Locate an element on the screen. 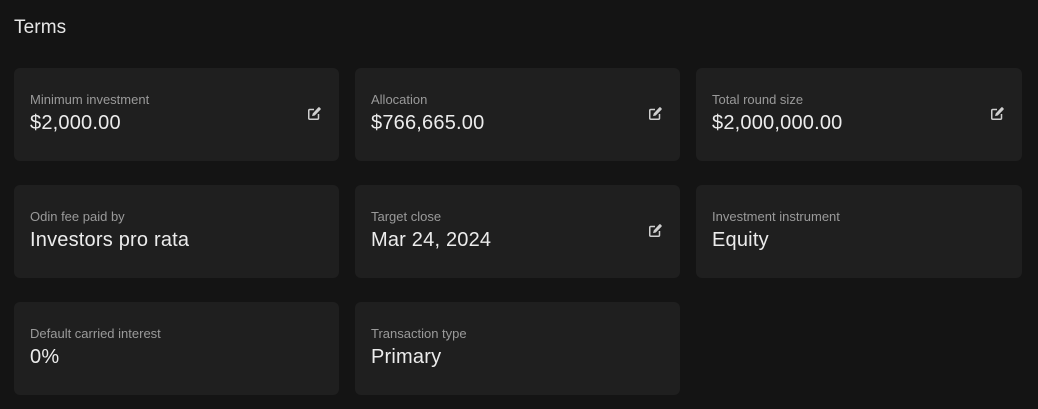 The height and width of the screenshot is (409, 1038). term-card-odin-fee-paid-by: Odin fee paid by Investors pro rata is located at coordinates (176, 231).